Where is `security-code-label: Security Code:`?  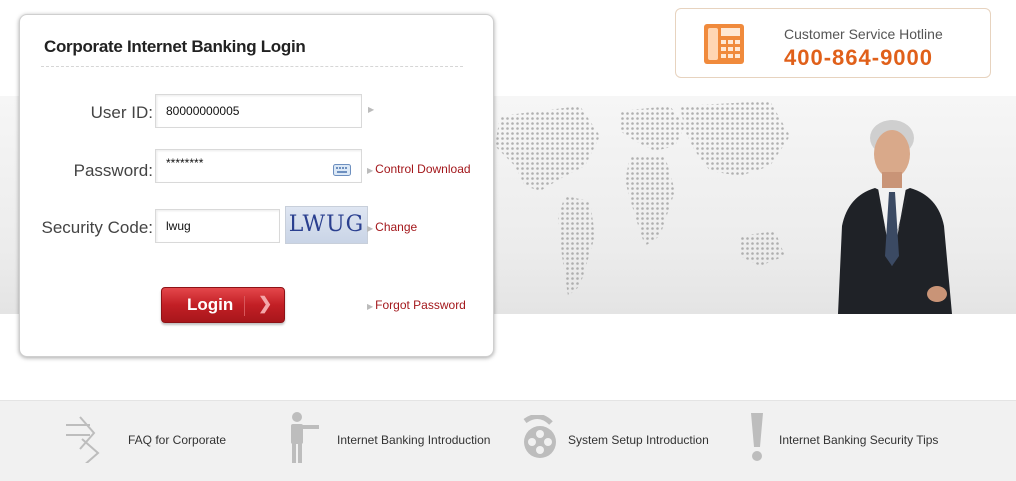
security-code-label: Security Code: is located at coordinates (97, 227).